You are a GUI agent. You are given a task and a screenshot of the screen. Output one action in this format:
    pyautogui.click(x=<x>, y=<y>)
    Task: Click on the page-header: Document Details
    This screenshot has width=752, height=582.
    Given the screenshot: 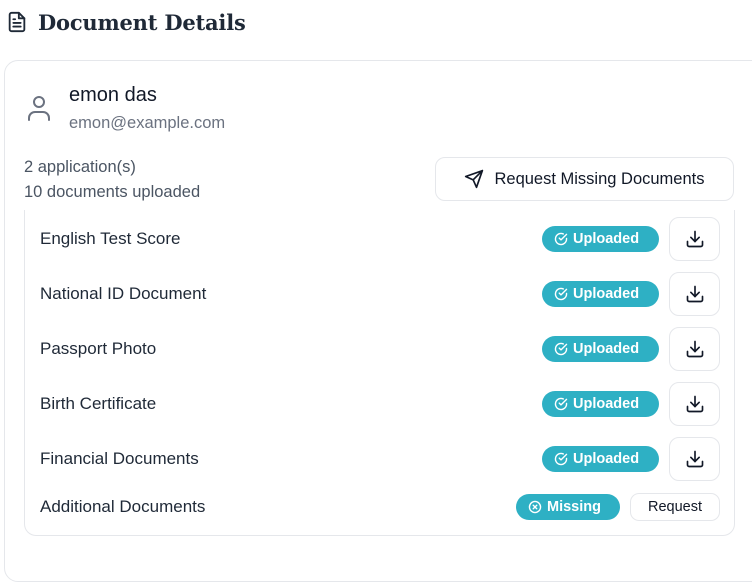 What is the action you would take?
    pyautogui.click(x=126, y=22)
    